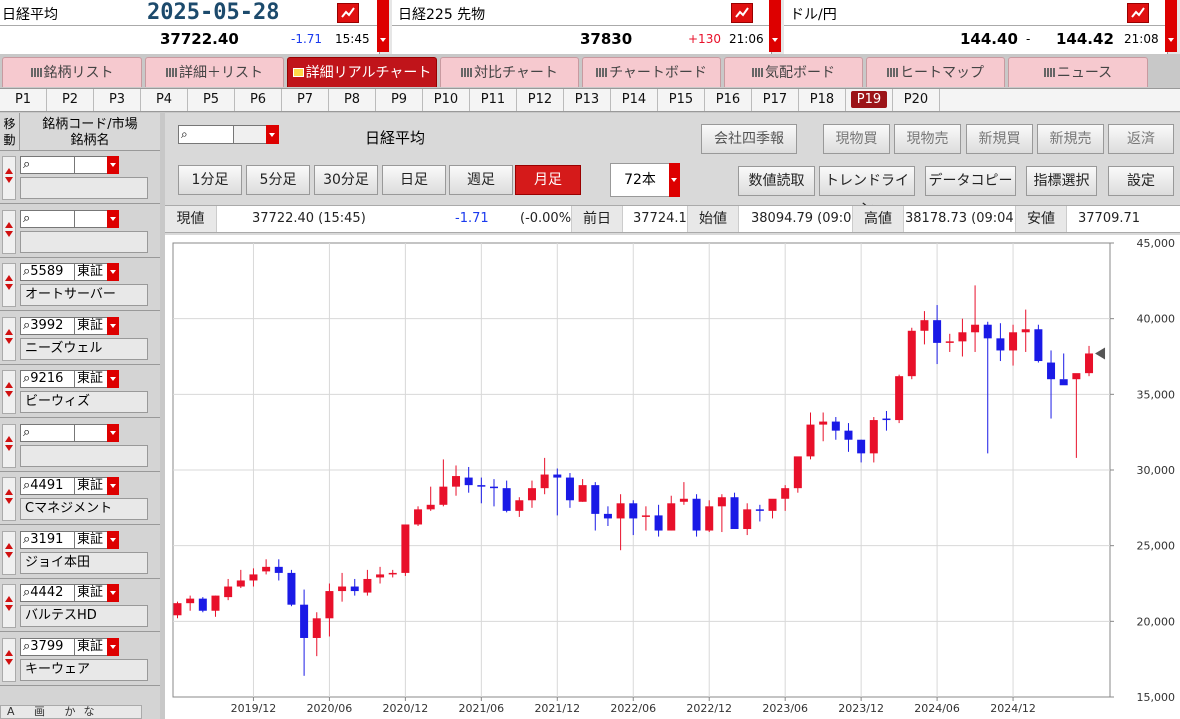 This screenshot has width=1180, height=719. Describe the element at coordinates (1141, 139) in the screenshot. I see `repay-button: 返済` at that location.